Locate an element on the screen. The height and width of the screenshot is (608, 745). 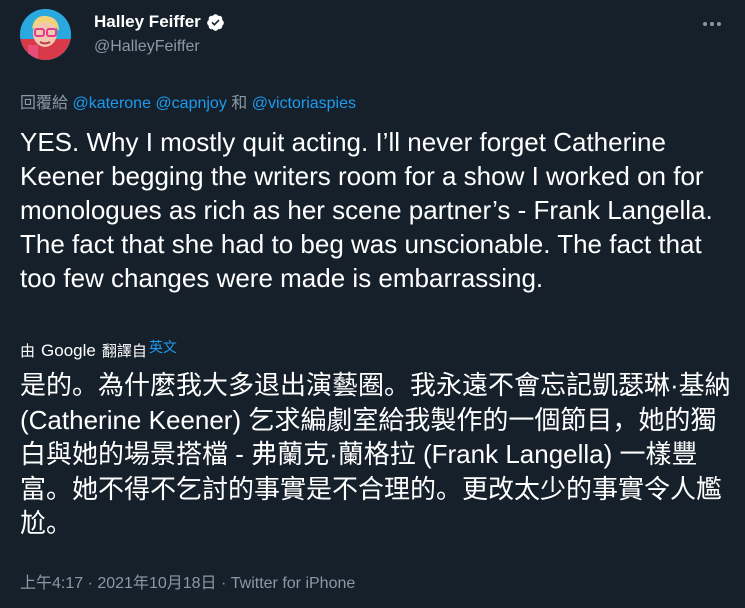
avatar is located at coordinates (45, 34).